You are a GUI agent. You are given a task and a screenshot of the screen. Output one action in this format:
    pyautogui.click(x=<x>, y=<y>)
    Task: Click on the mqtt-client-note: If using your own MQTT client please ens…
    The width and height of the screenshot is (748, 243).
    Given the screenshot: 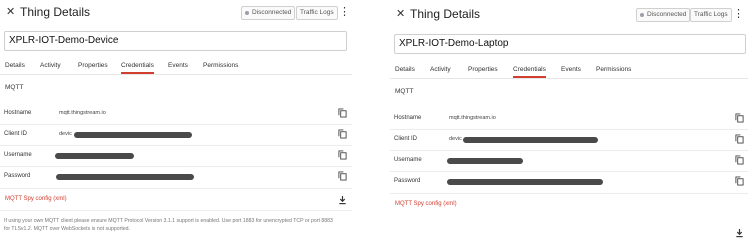 What is the action you would take?
    pyautogui.click(x=168, y=225)
    